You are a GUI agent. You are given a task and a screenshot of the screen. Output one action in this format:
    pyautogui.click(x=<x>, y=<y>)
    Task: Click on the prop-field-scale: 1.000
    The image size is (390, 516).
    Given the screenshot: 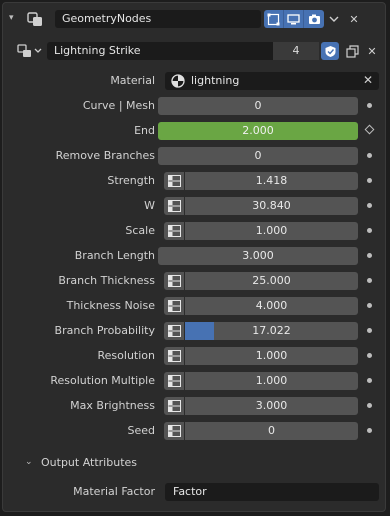 What is the action you would take?
    pyautogui.click(x=271, y=231)
    